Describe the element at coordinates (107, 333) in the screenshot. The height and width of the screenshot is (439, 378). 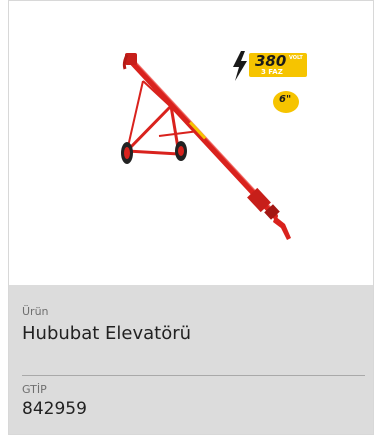
I see `product-name: Hububat Elevatörü` at that location.